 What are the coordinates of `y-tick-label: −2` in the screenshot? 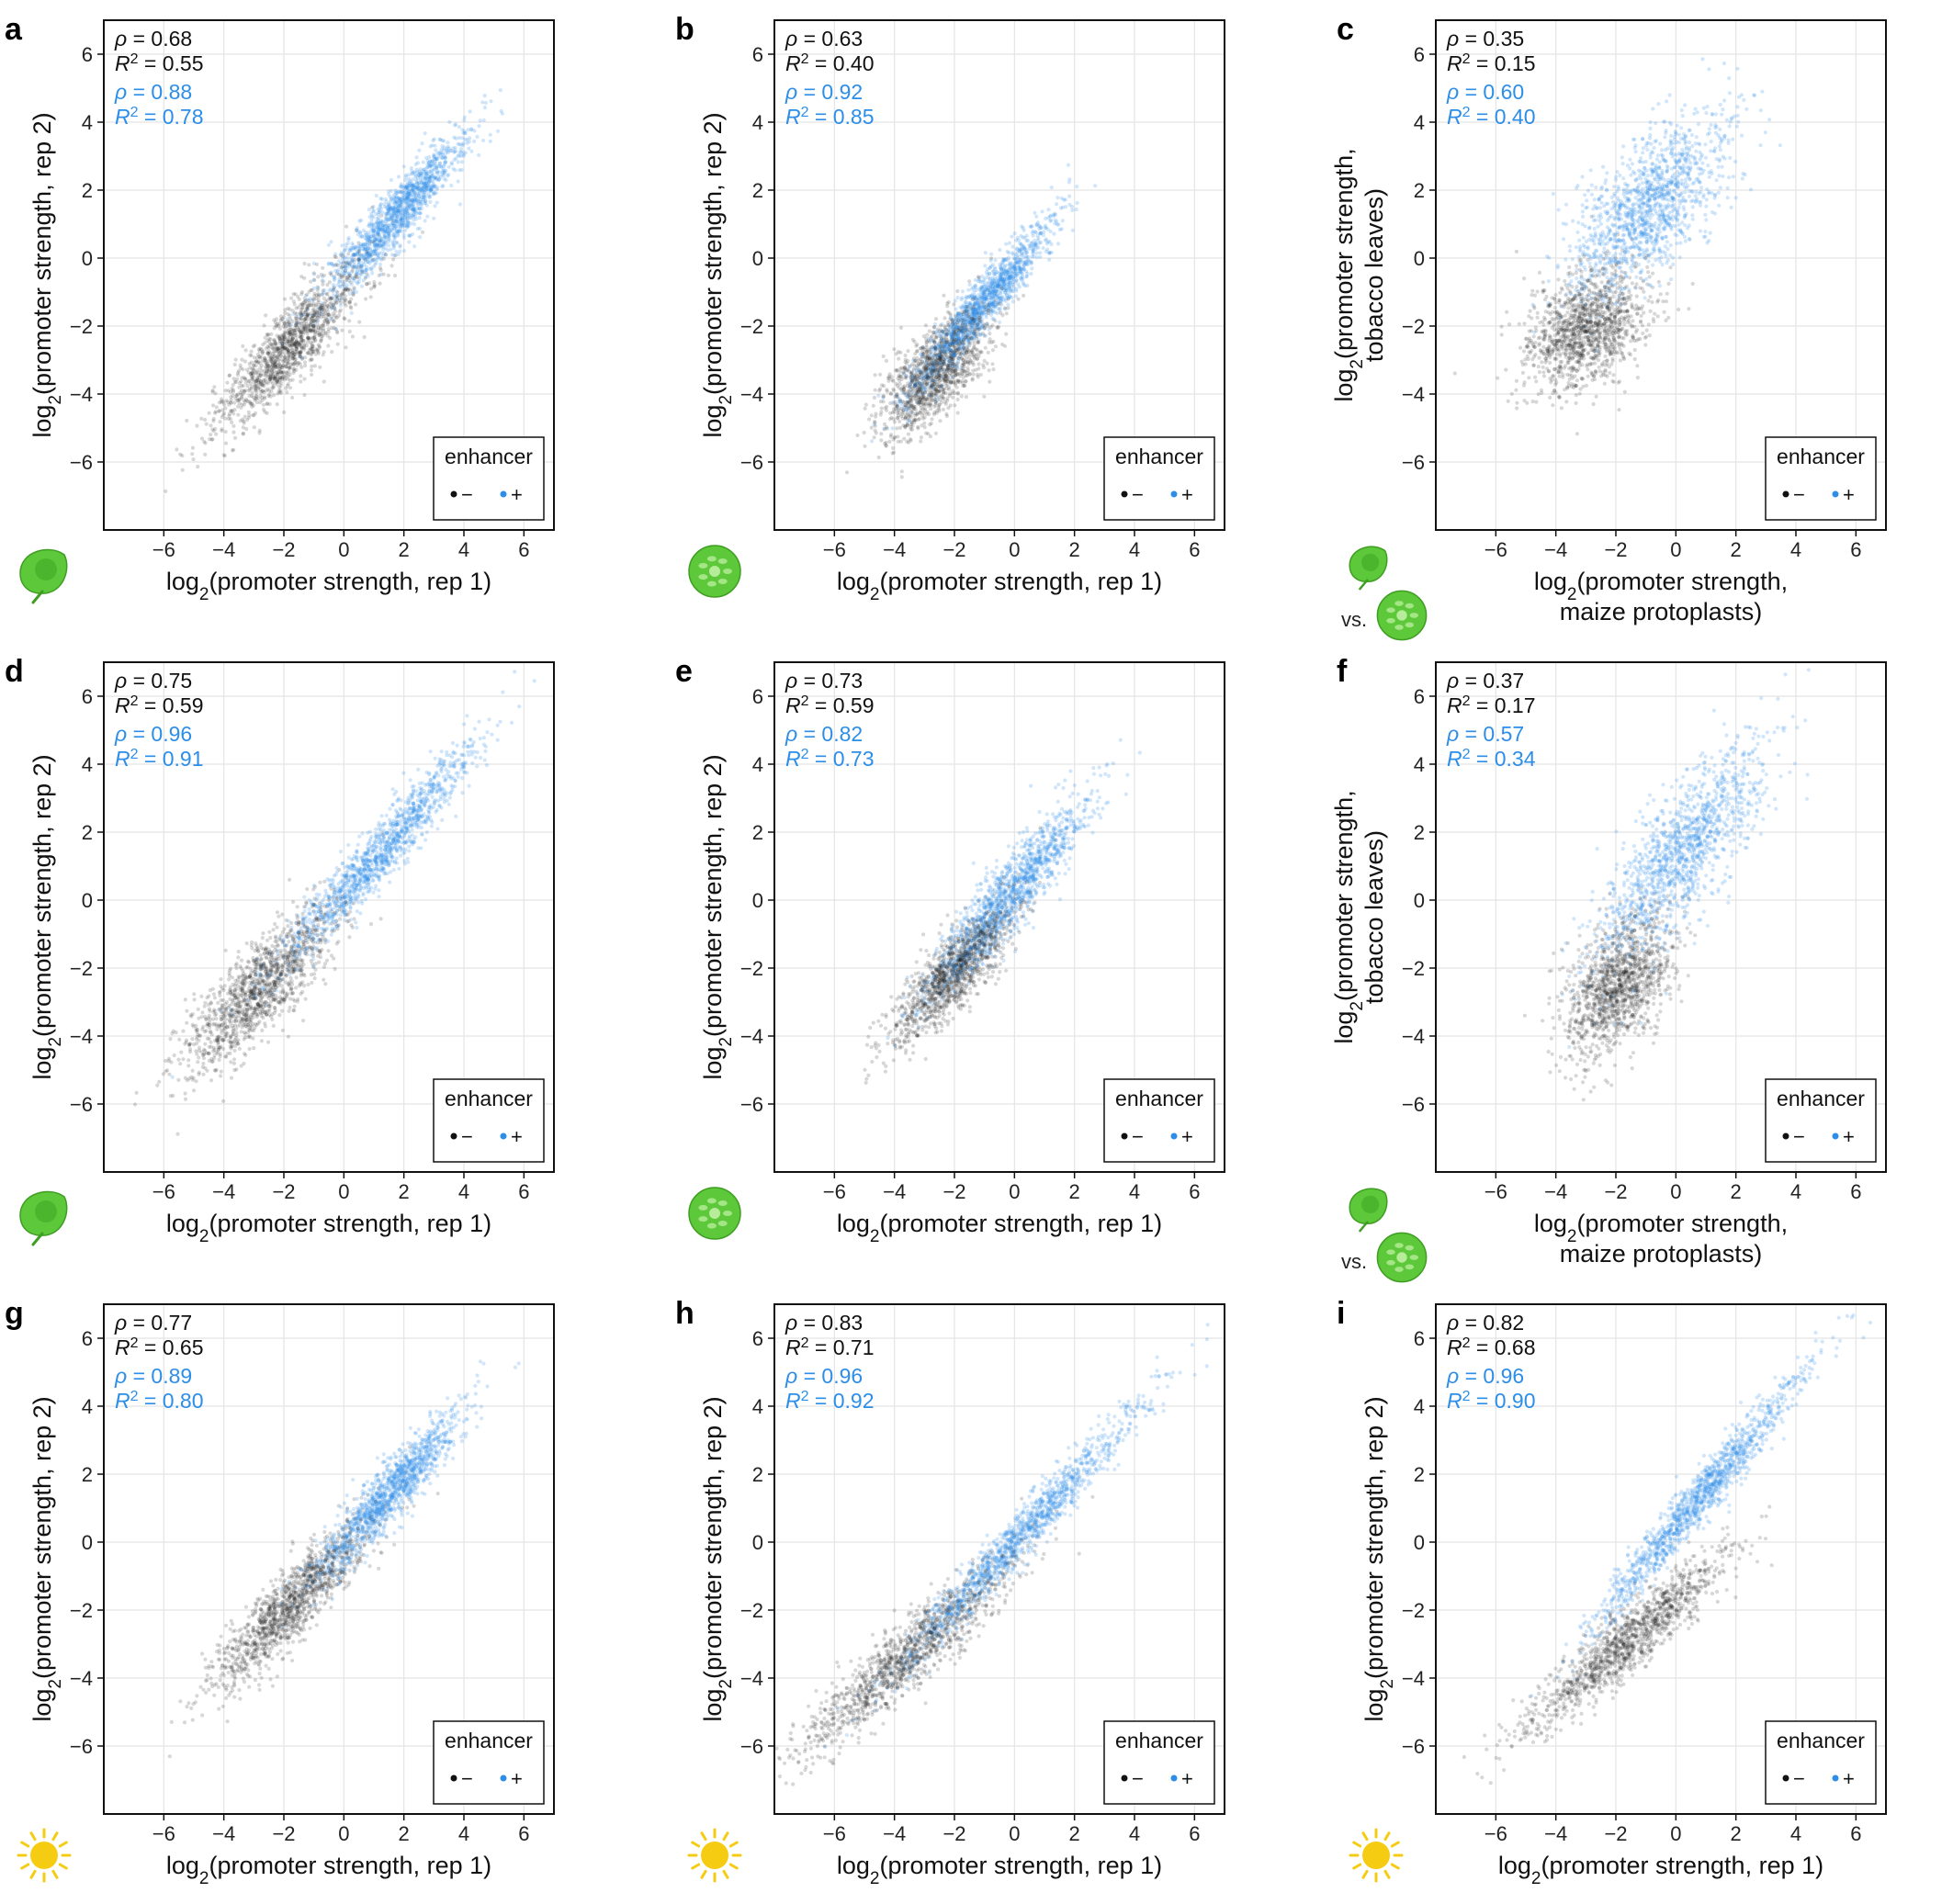 It's located at (81, 326).